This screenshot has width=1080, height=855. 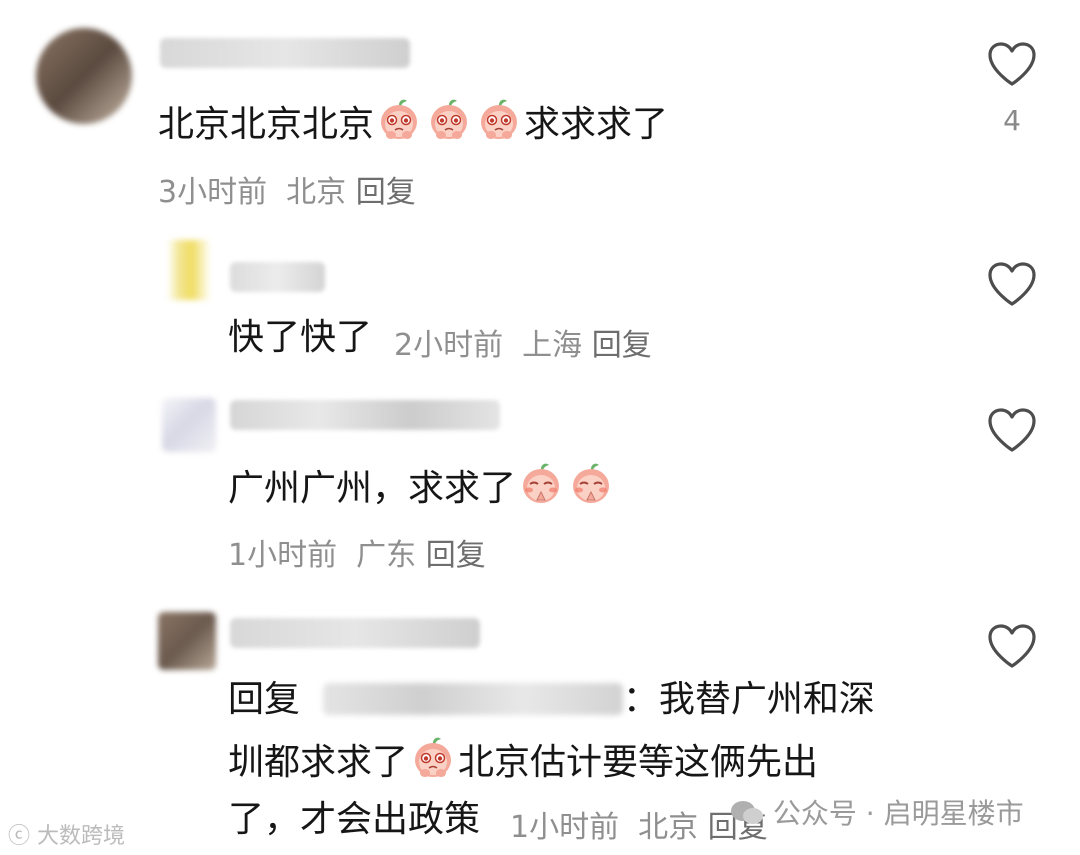 What do you see at coordinates (81, 836) in the screenshot?
I see `watermark-left-text: 大数跨境` at bounding box center [81, 836].